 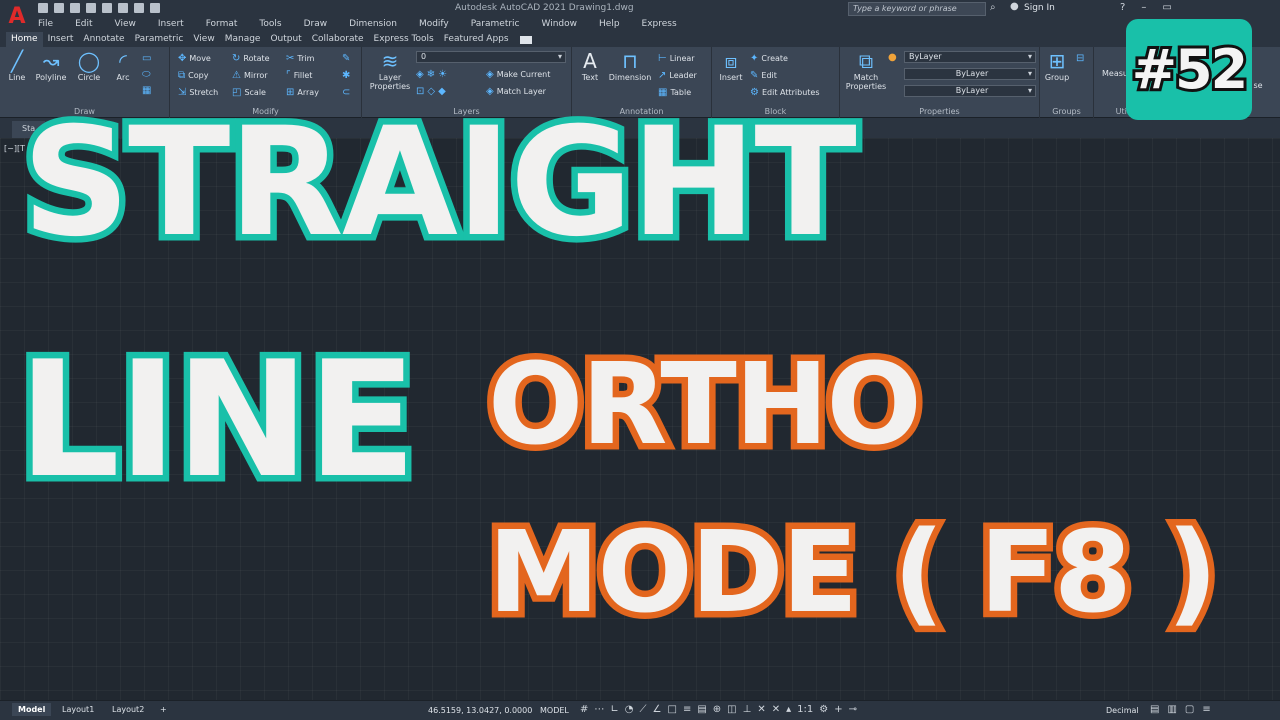 What do you see at coordinates (1189, 709) in the screenshot?
I see `clean-screen-icon: ▢` at bounding box center [1189, 709].